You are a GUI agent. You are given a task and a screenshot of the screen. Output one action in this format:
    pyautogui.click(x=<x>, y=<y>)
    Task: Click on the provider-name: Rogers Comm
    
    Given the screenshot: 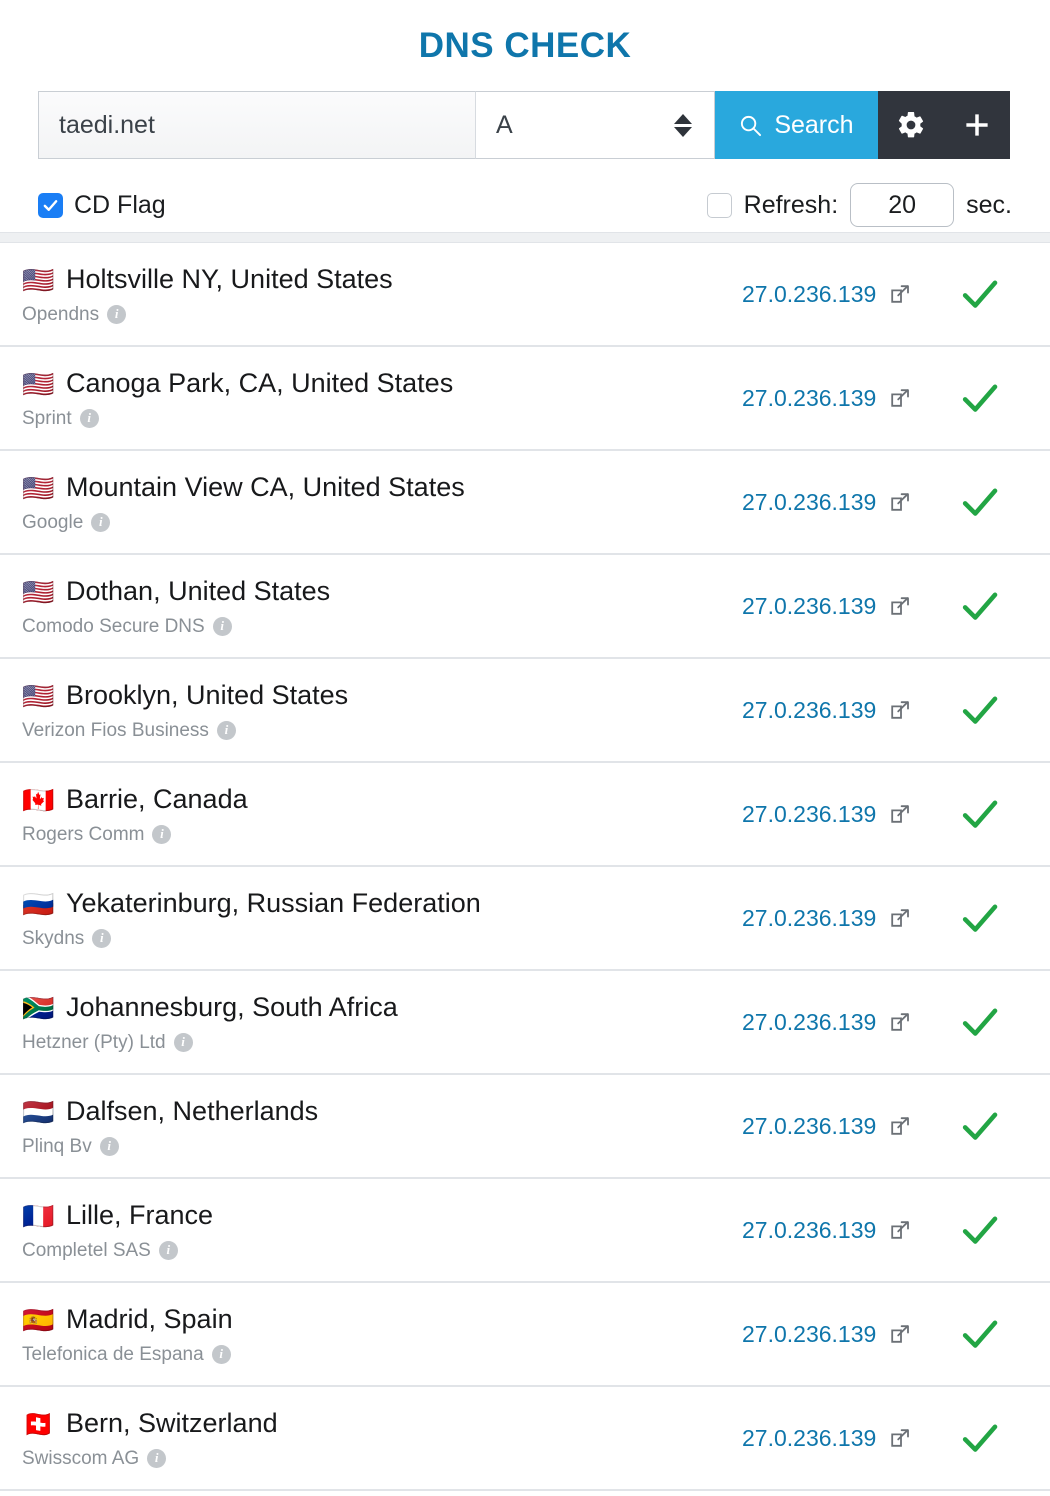 What is the action you would take?
    pyautogui.click(x=83, y=834)
    